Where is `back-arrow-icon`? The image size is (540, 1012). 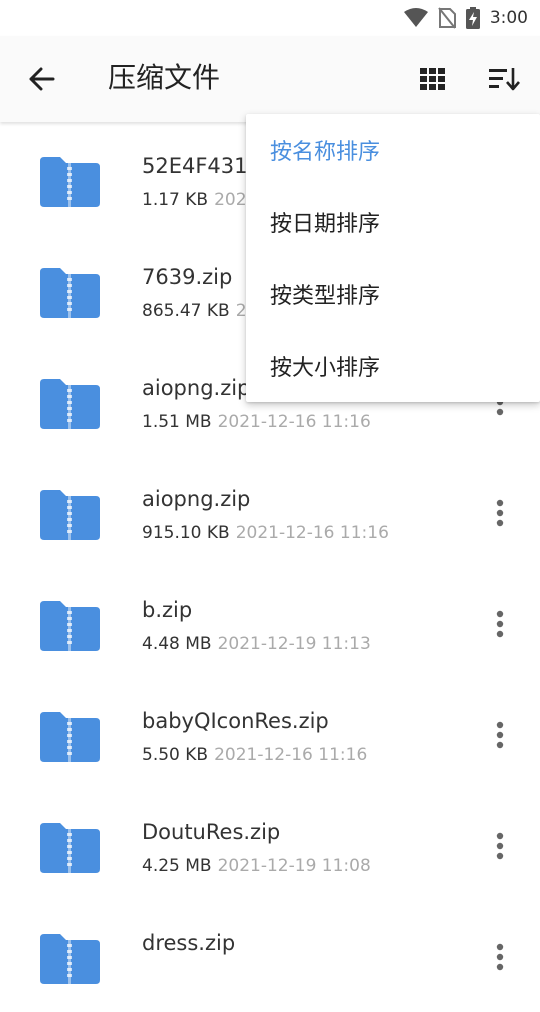
back-arrow-icon is located at coordinates (42, 79).